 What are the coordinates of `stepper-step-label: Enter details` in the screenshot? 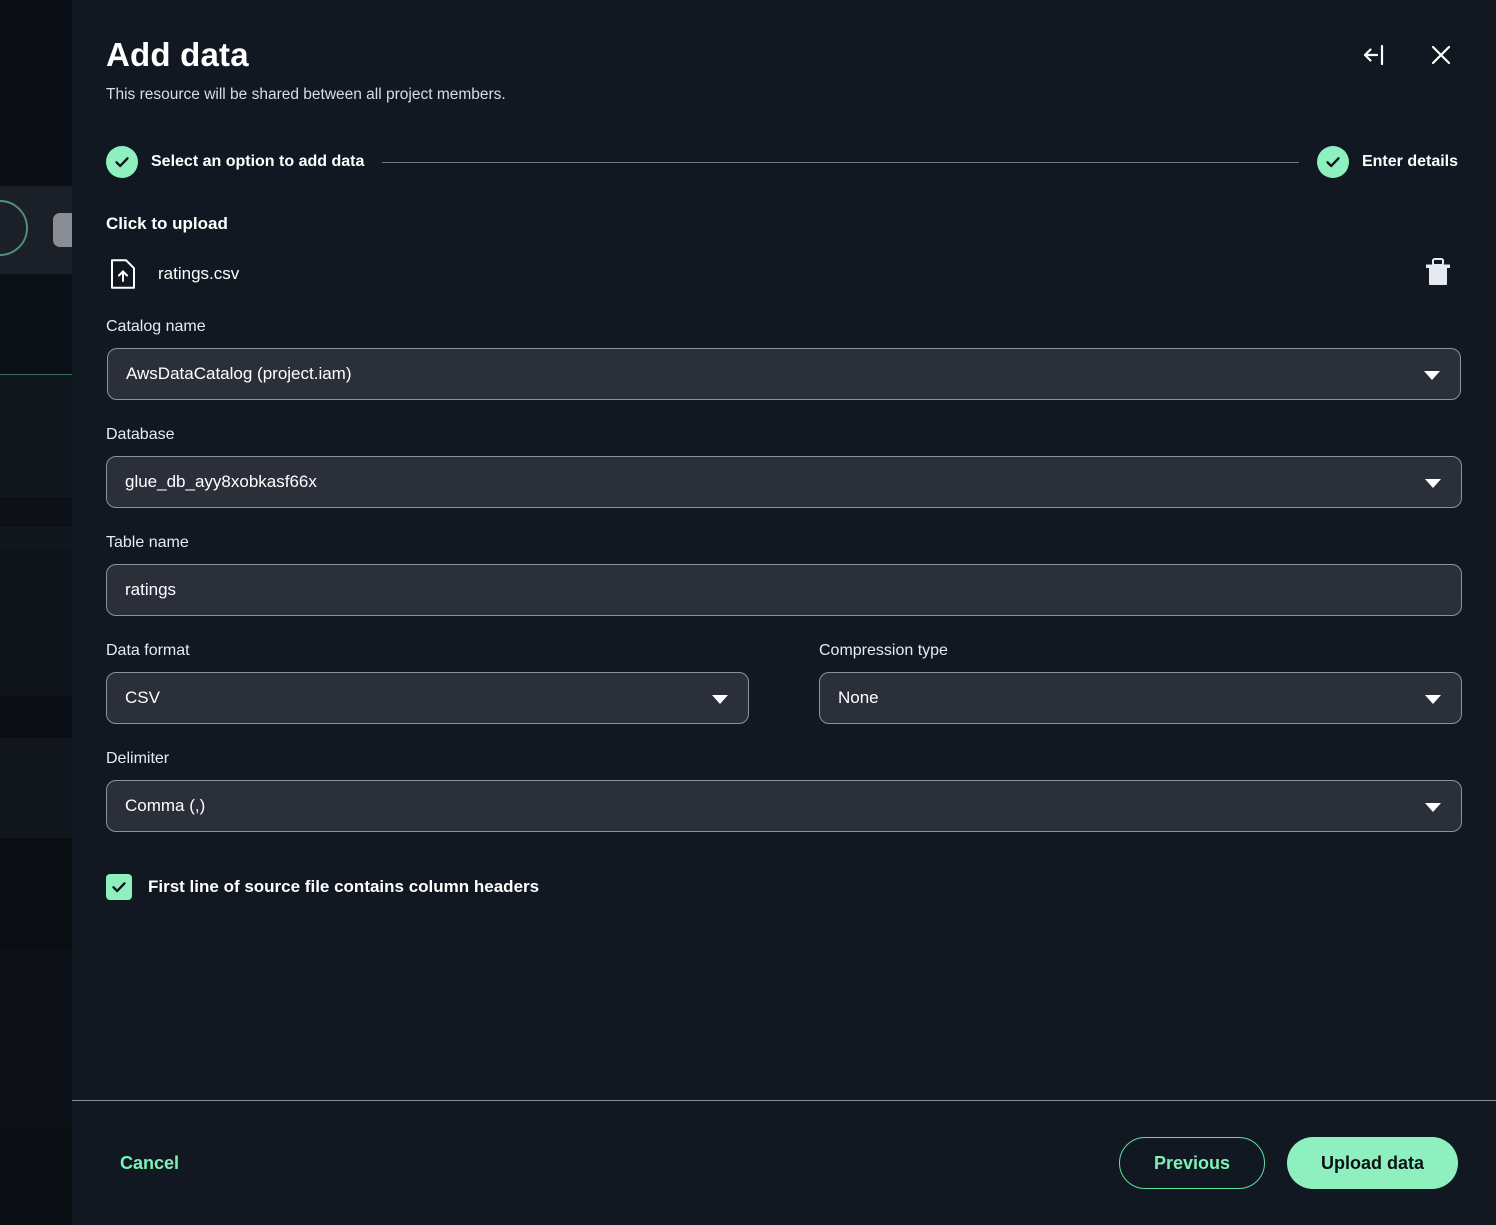 It's located at (1409, 161).